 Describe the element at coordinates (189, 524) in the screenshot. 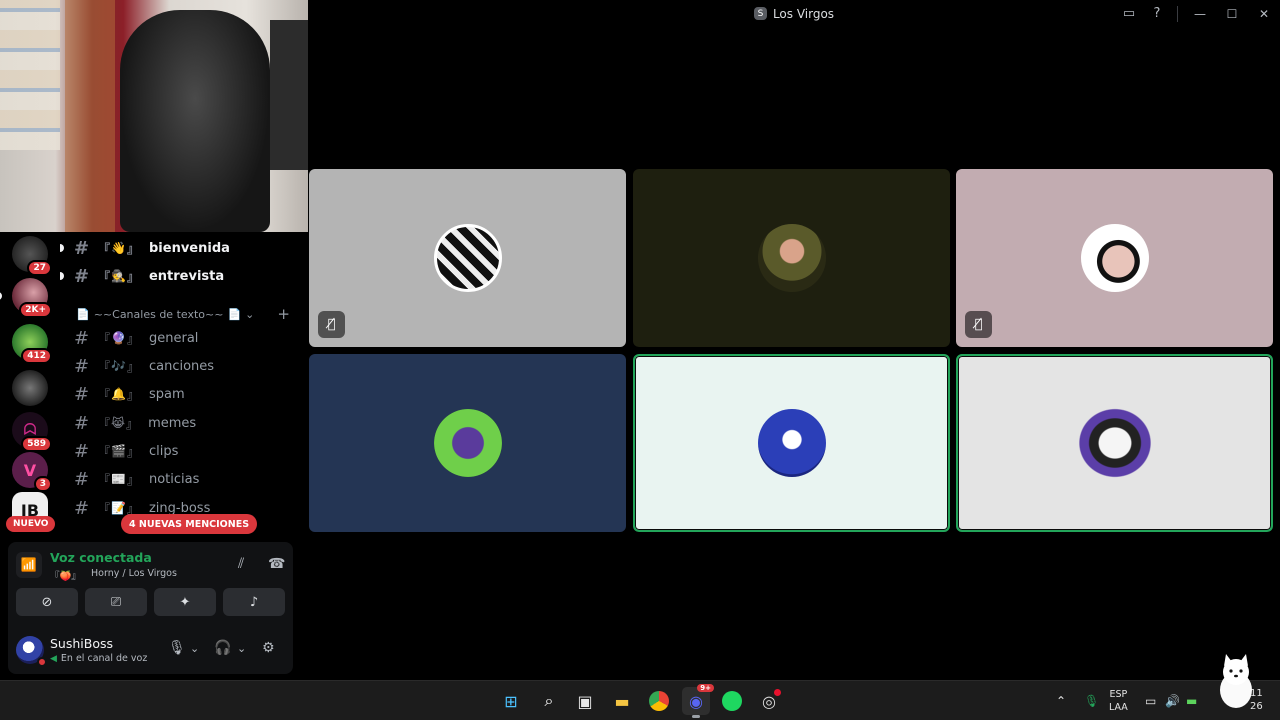

I see `new-mentions-pill: 4 NUEVAS MENCIONES` at that location.